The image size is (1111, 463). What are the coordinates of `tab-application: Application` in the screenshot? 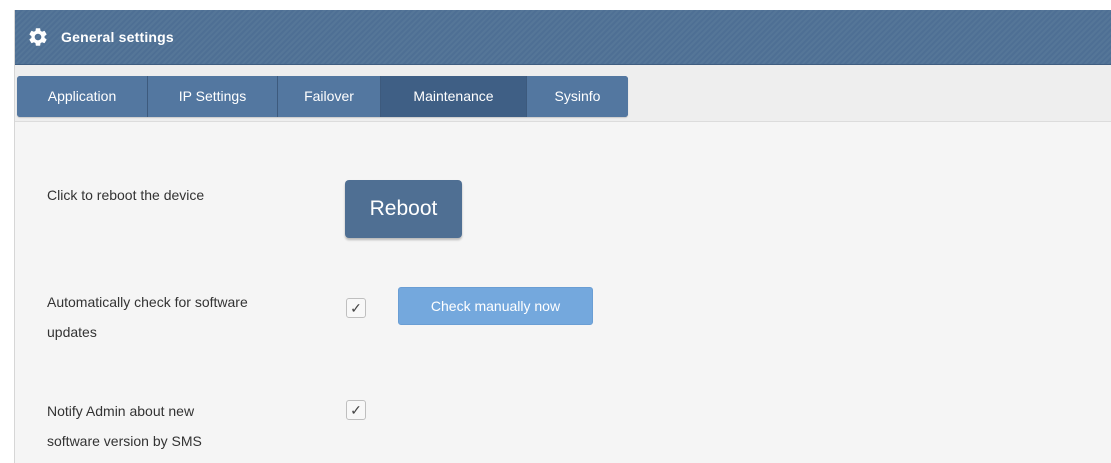 It's located at (82, 96).